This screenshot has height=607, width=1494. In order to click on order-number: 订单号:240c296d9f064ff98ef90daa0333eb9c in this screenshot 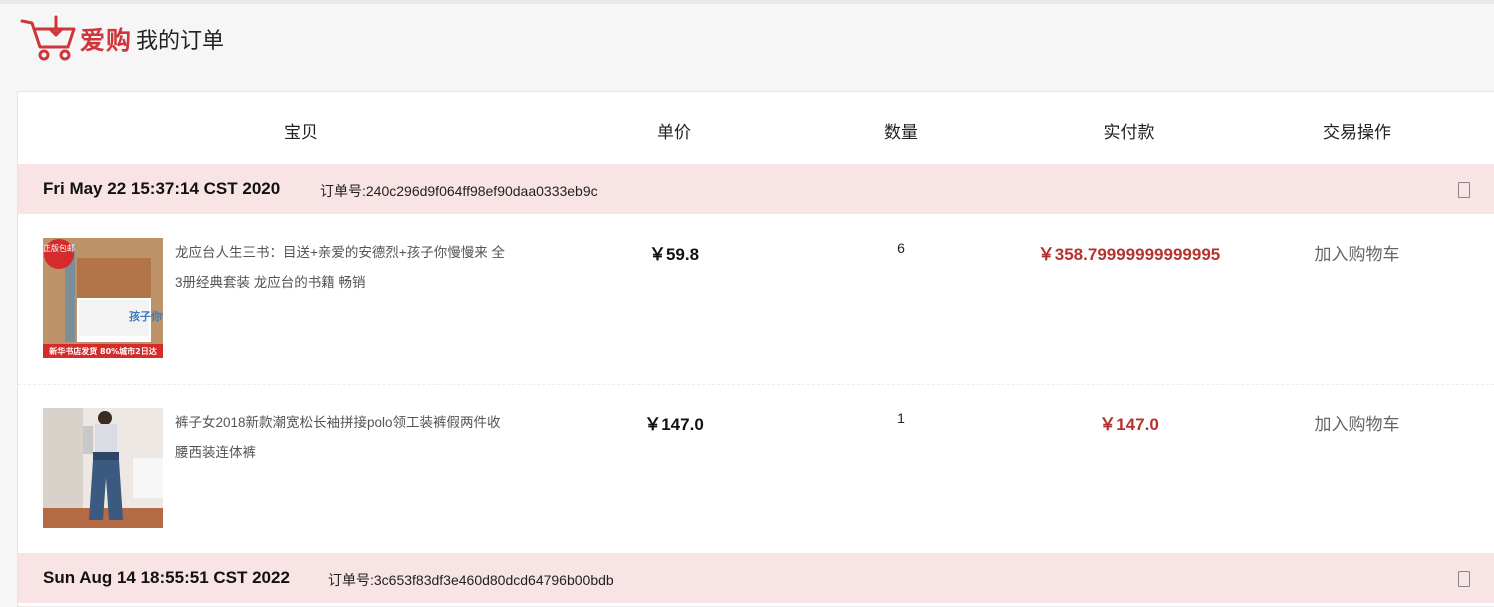, I will do `click(459, 191)`.